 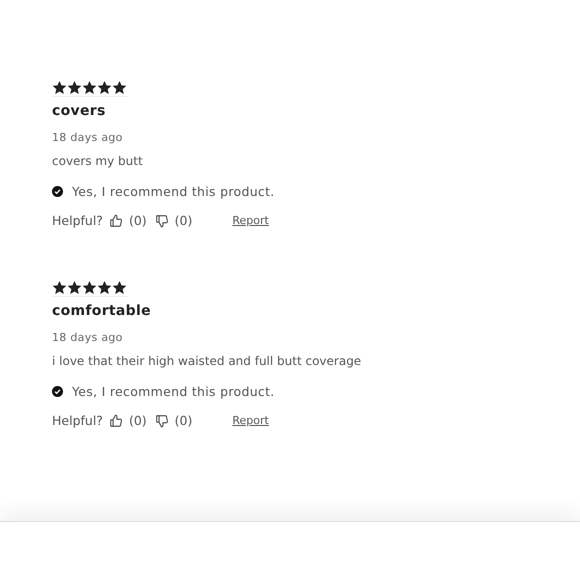 What do you see at coordinates (102, 311) in the screenshot?
I see `review-title: comfortable` at bounding box center [102, 311].